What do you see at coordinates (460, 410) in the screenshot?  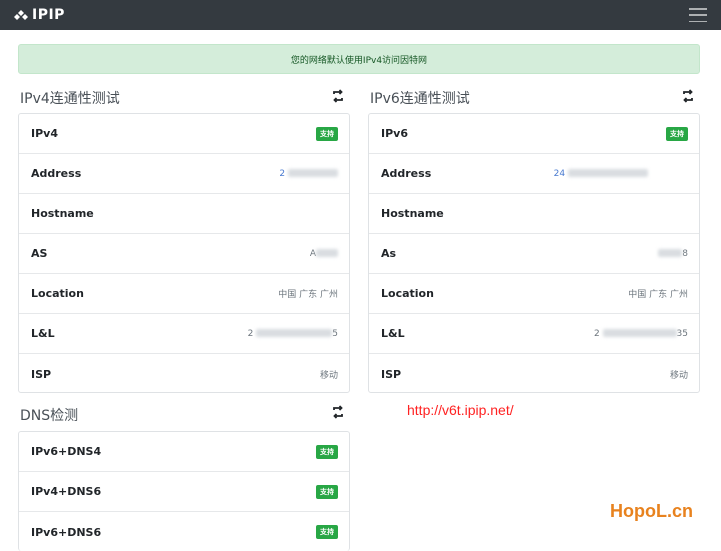 I see `v6t-link: http://v6t.ipip.net/` at bounding box center [460, 410].